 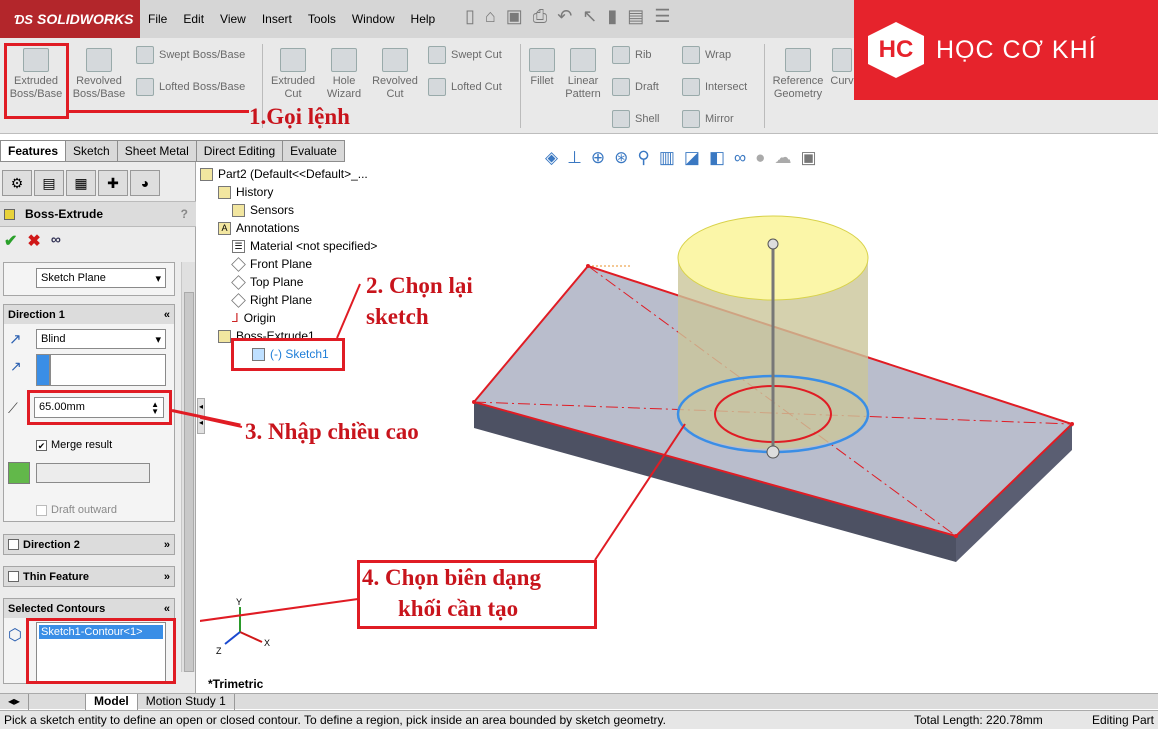 I want to click on ribbon-divider, so click(x=520, y=86).